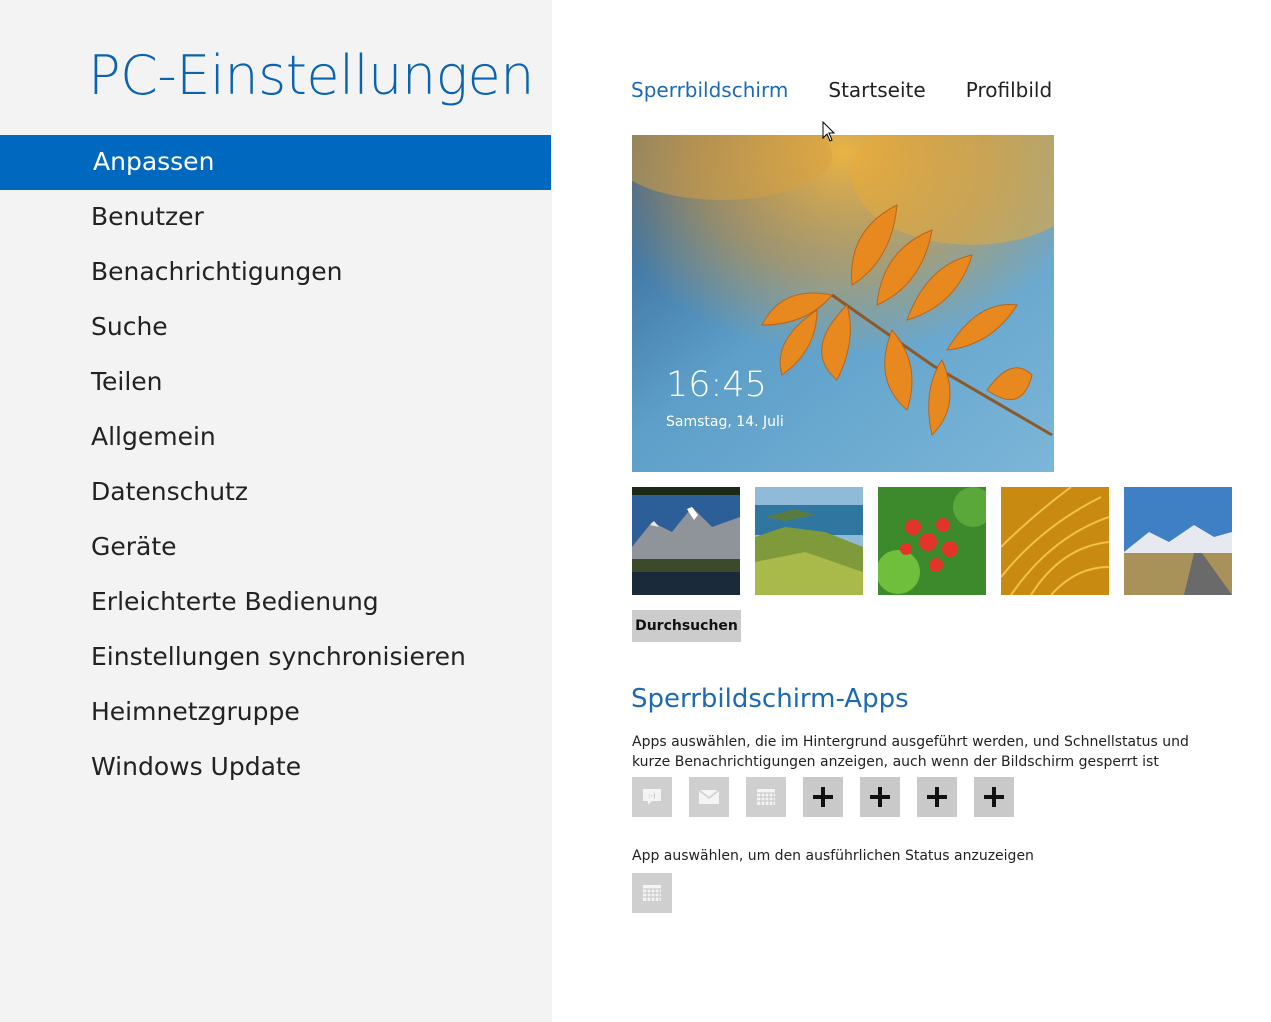 The height and width of the screenshot is (1022, 1271). Describe the element at coordinates (686, 626) in the screenshot. I see `browse-button: Durchsuchen` at that location.